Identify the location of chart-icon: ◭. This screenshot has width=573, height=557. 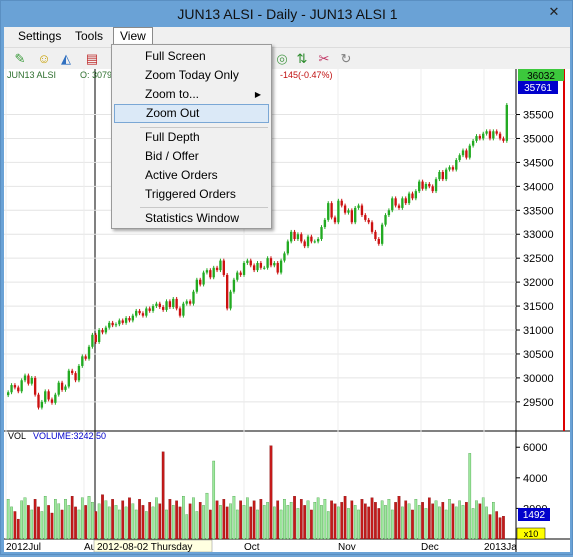
(66, 59).